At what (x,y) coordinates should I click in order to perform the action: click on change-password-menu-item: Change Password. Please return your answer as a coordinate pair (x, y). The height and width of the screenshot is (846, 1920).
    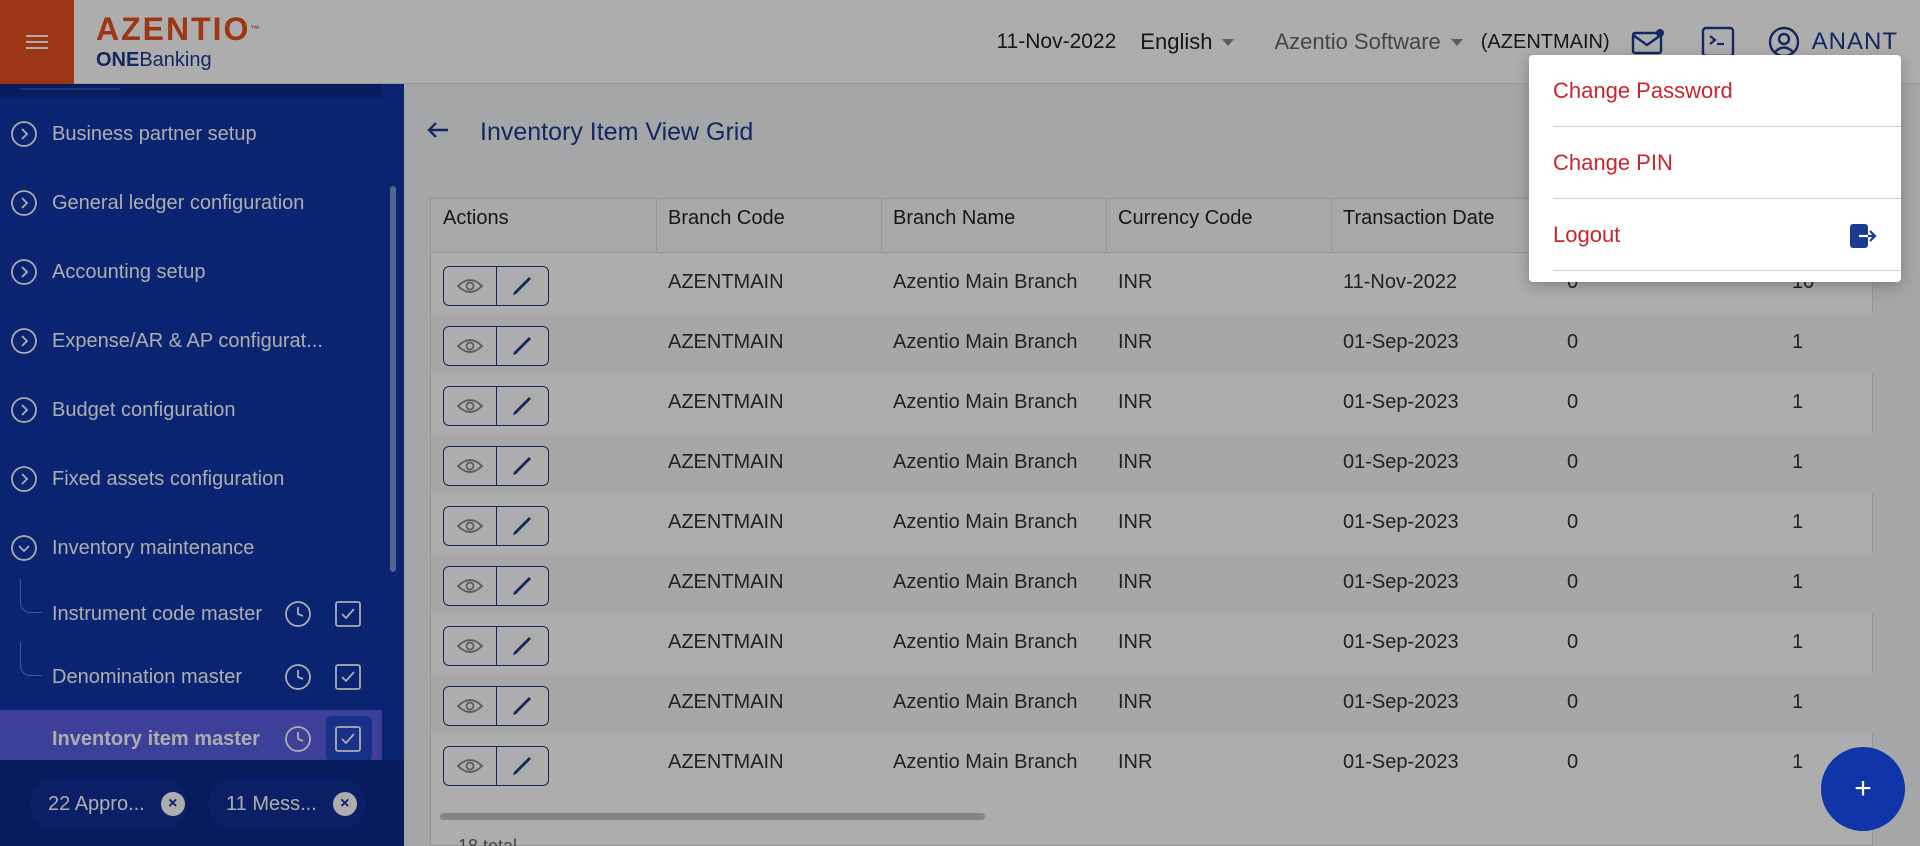
    Looking at the image, I should click on (1727, 91).